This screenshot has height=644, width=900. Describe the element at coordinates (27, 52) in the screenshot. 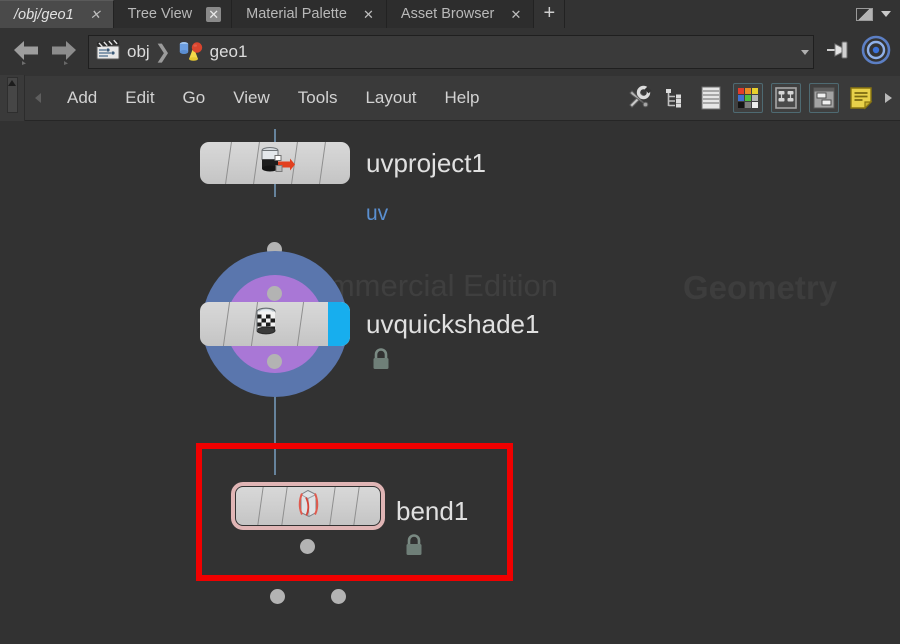

I see `back-arrow-icon` at that location.